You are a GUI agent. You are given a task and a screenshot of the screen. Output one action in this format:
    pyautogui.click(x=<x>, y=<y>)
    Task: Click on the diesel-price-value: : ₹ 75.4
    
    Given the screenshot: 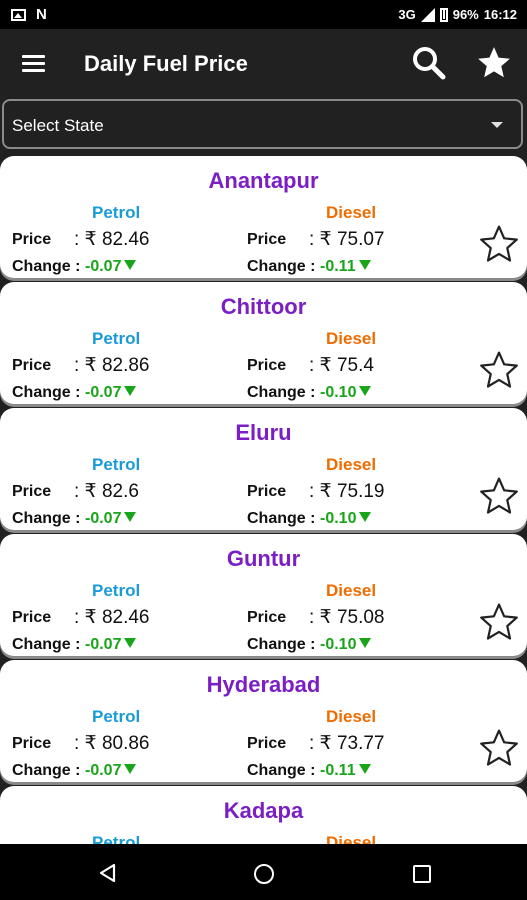 What is the action you would take?
    pyautogui.click(x=341, y=365)
    